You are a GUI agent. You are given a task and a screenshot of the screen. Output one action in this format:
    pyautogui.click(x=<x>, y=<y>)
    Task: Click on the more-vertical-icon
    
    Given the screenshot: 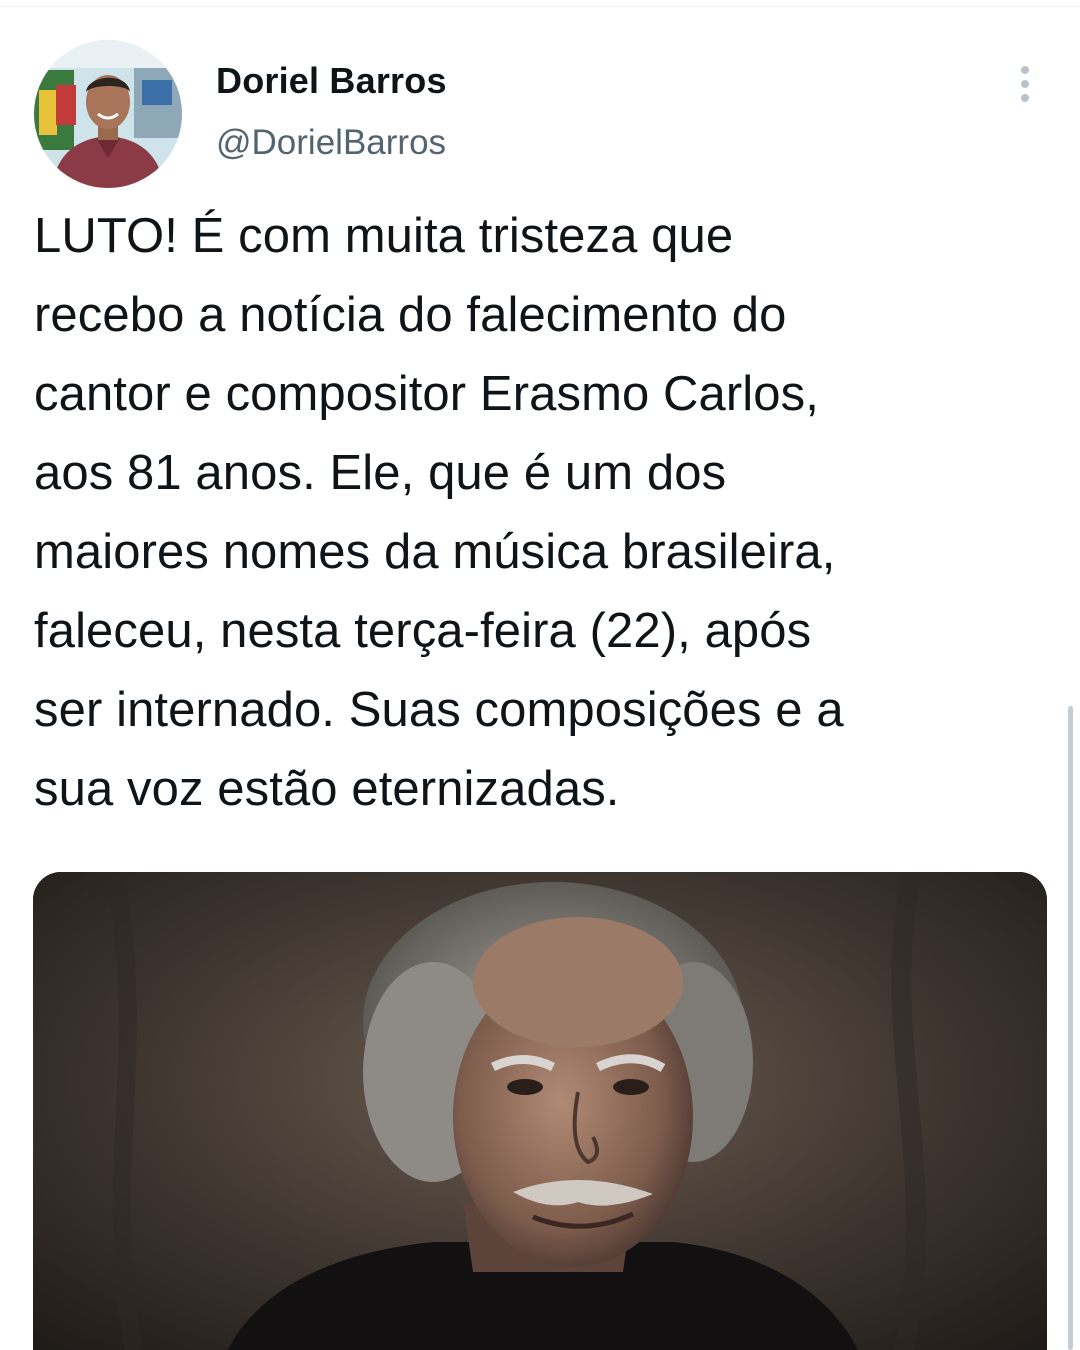 What is the action you would take?
    pyautogui.click(x=1025, y=84)
    